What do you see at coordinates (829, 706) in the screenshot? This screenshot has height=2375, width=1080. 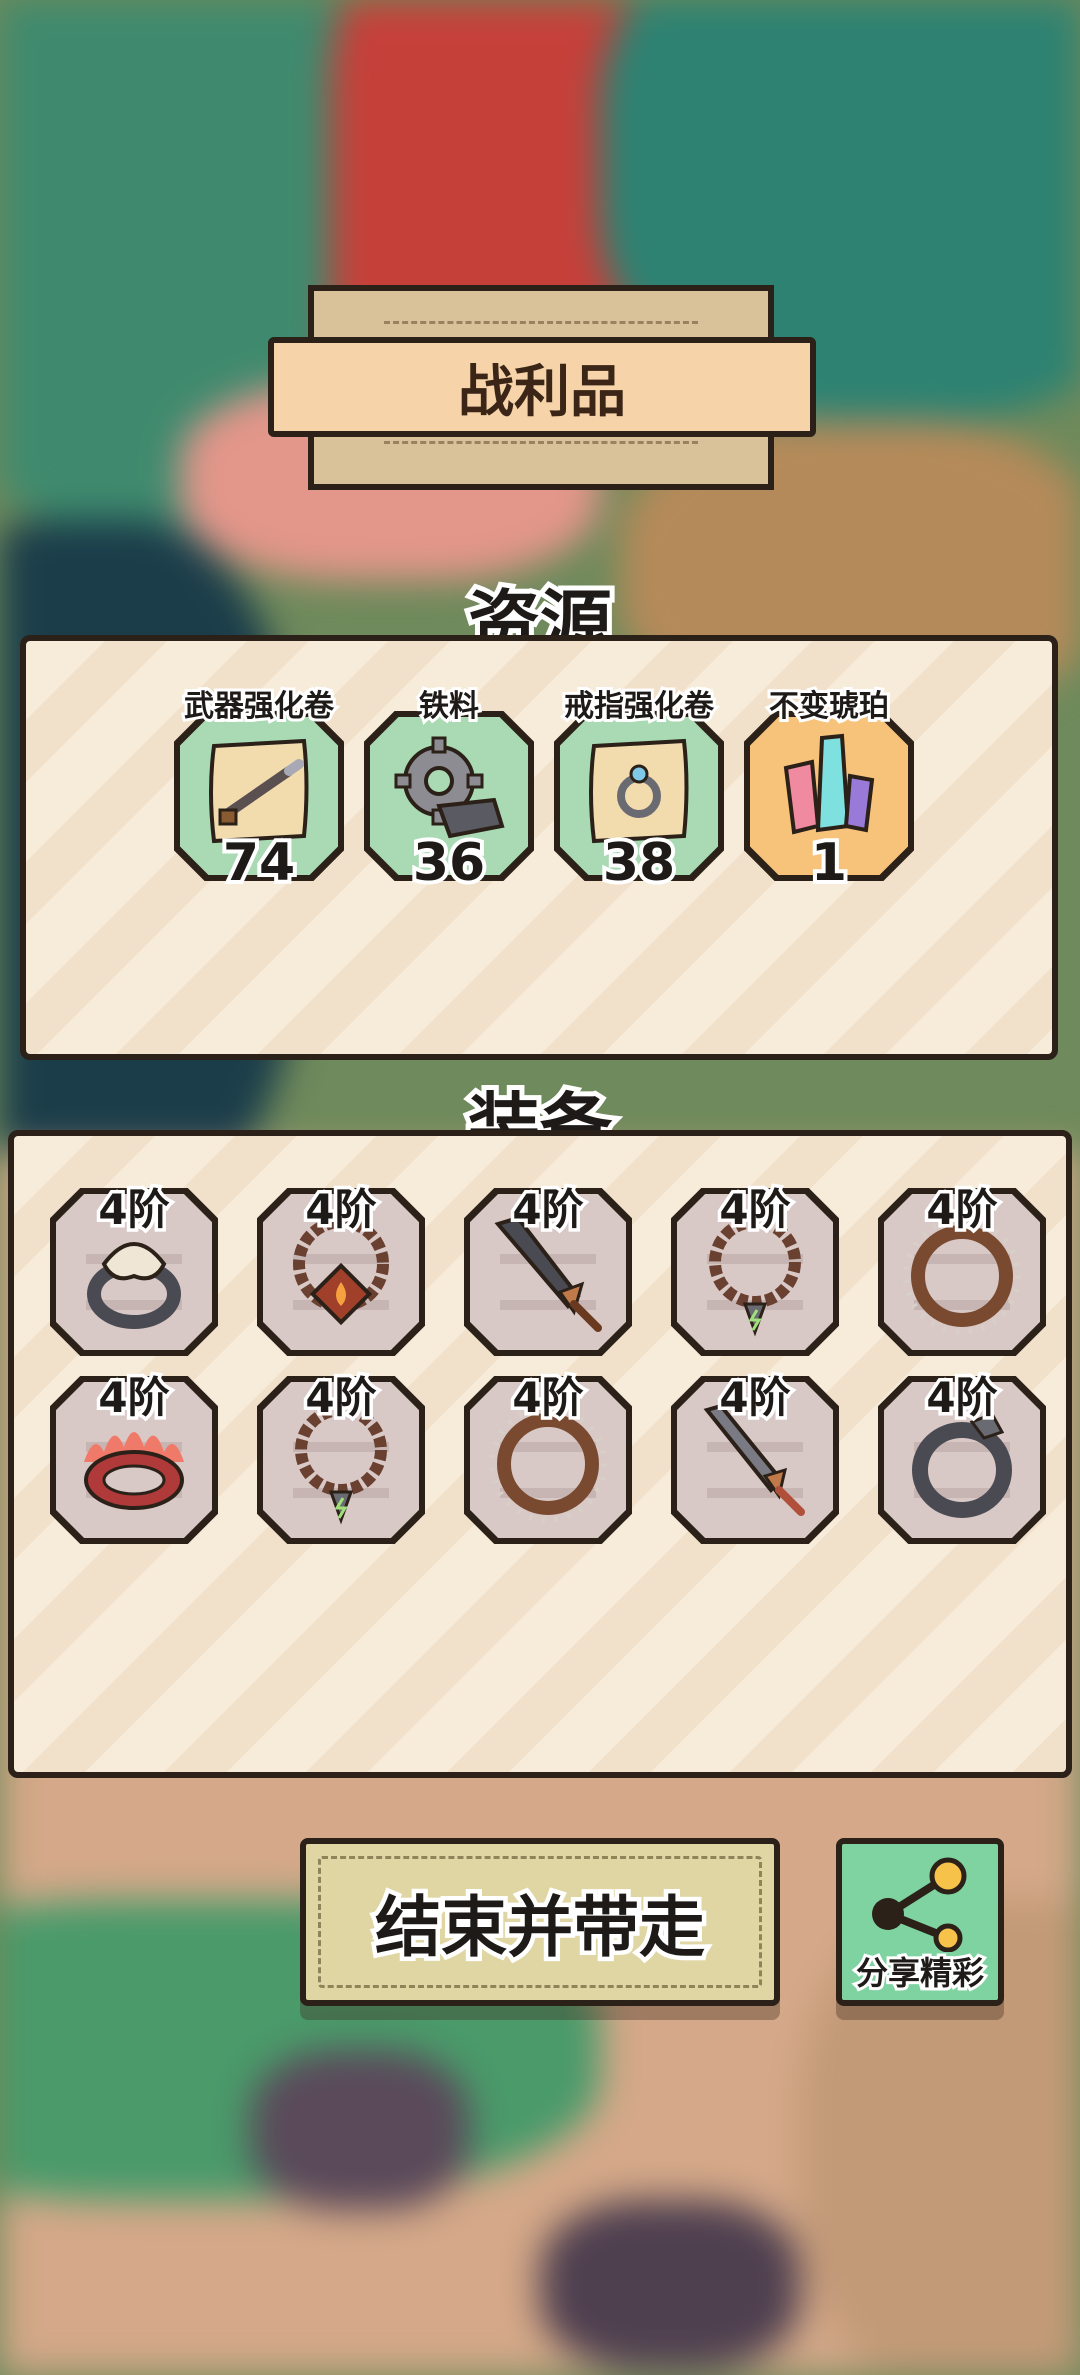 I see `resource-name: 不变琥珀` at bounding box center [829, 706].